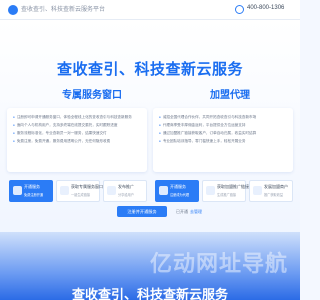 The image size is (320, 300). Describe the element at coordinates (180, 195) in the screenshot. I see `step-sub: 注册成为代理` at that location.